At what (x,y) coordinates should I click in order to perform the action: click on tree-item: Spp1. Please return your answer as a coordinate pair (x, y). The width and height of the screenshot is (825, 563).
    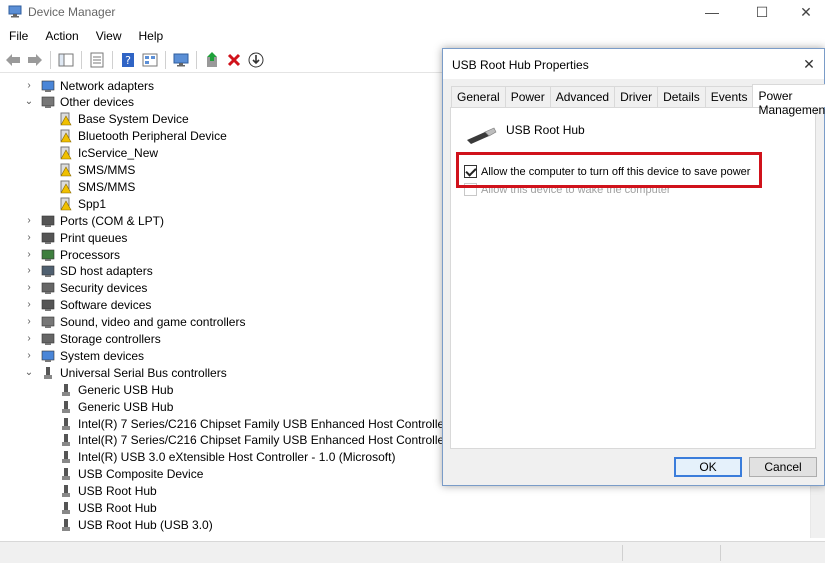
    Looking at the image, I should click on (82, 203).